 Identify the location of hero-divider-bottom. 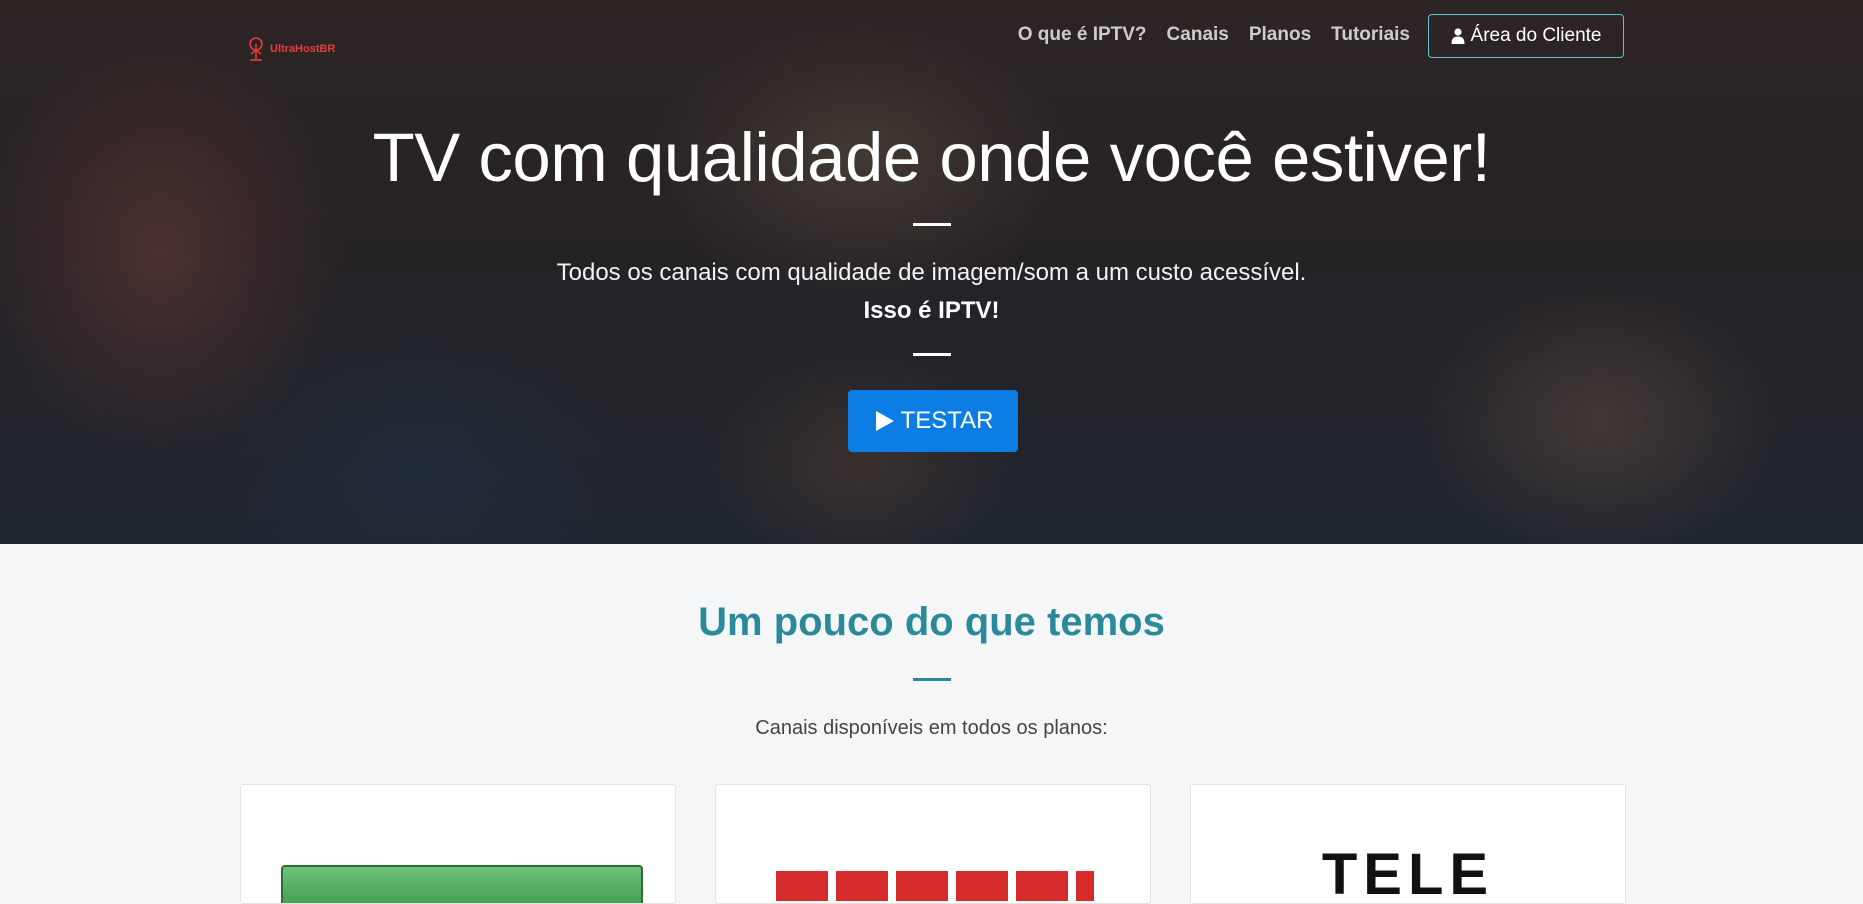
(932, 354).